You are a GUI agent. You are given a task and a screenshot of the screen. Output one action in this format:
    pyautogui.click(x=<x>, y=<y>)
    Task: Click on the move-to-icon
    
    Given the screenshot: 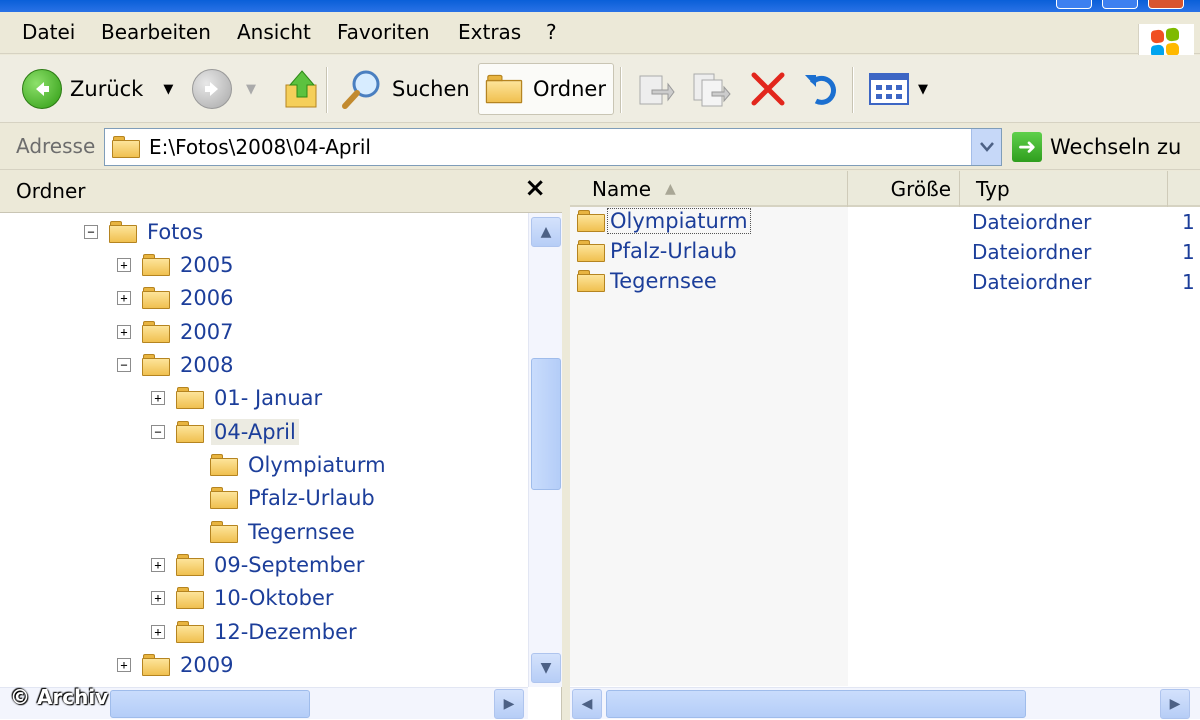 What is the action you would take?
    pyautogui.click(x=657, y=90)
    